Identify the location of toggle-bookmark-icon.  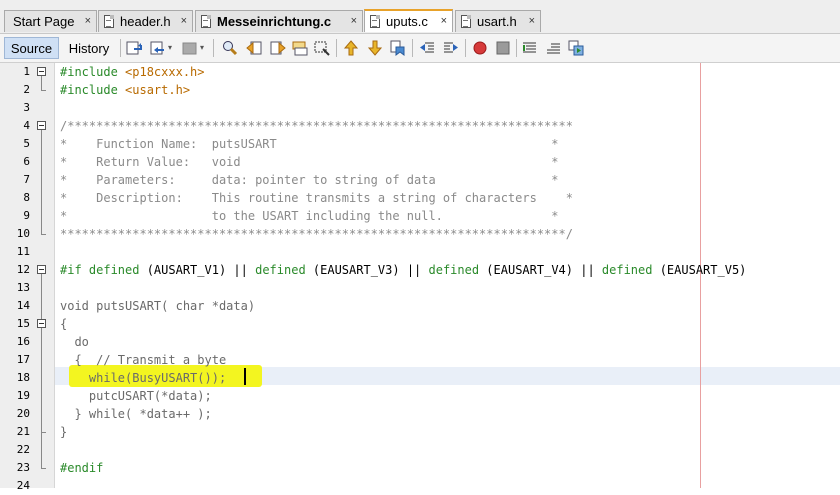
(398, 48).